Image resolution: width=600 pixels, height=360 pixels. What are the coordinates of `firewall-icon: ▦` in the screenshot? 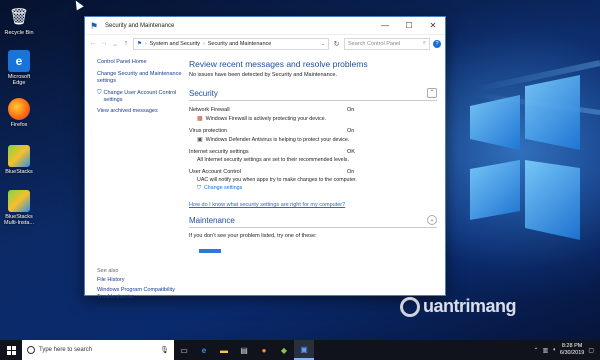 It's located at (200, 119).